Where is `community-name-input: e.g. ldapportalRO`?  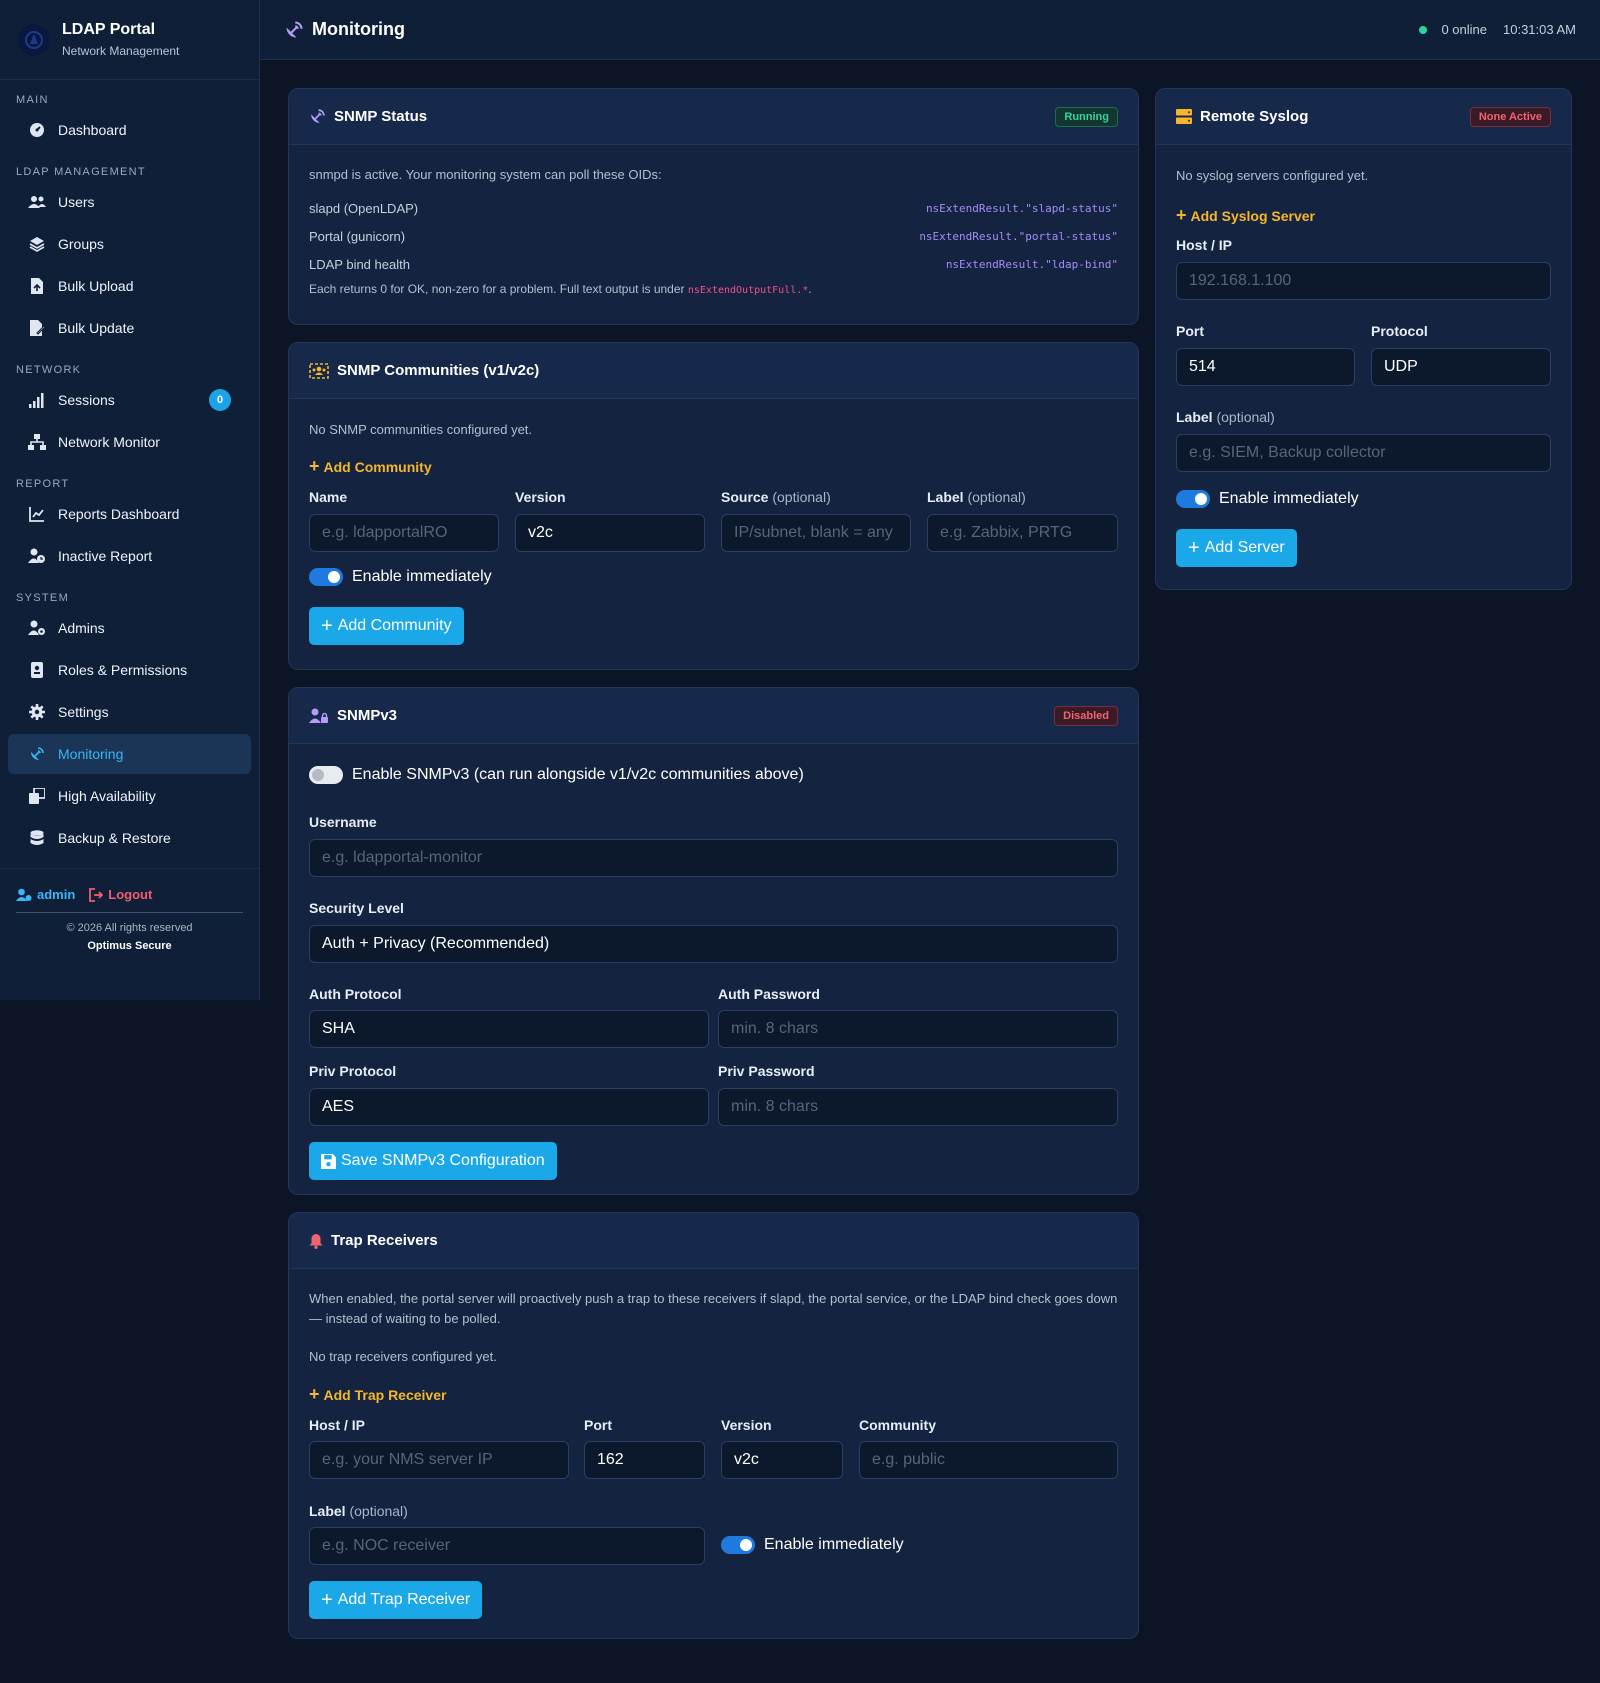
community-name-input: e.g. ldapportalRO is located at coordinates (404, 533).